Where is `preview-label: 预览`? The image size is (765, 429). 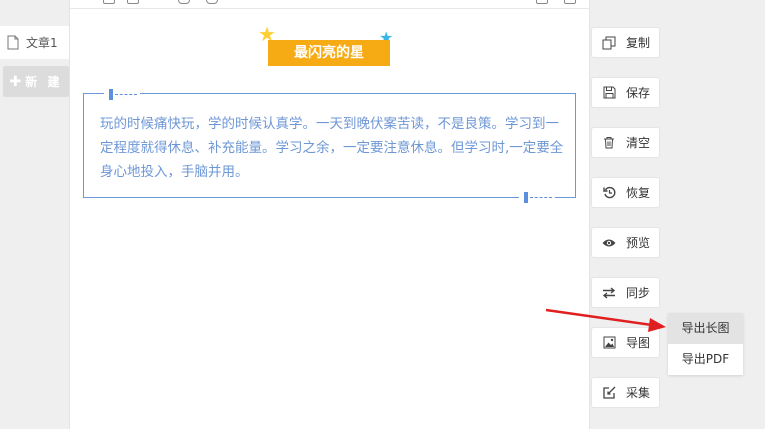 preview-label: 预览 is located at coordinates (638, 243).